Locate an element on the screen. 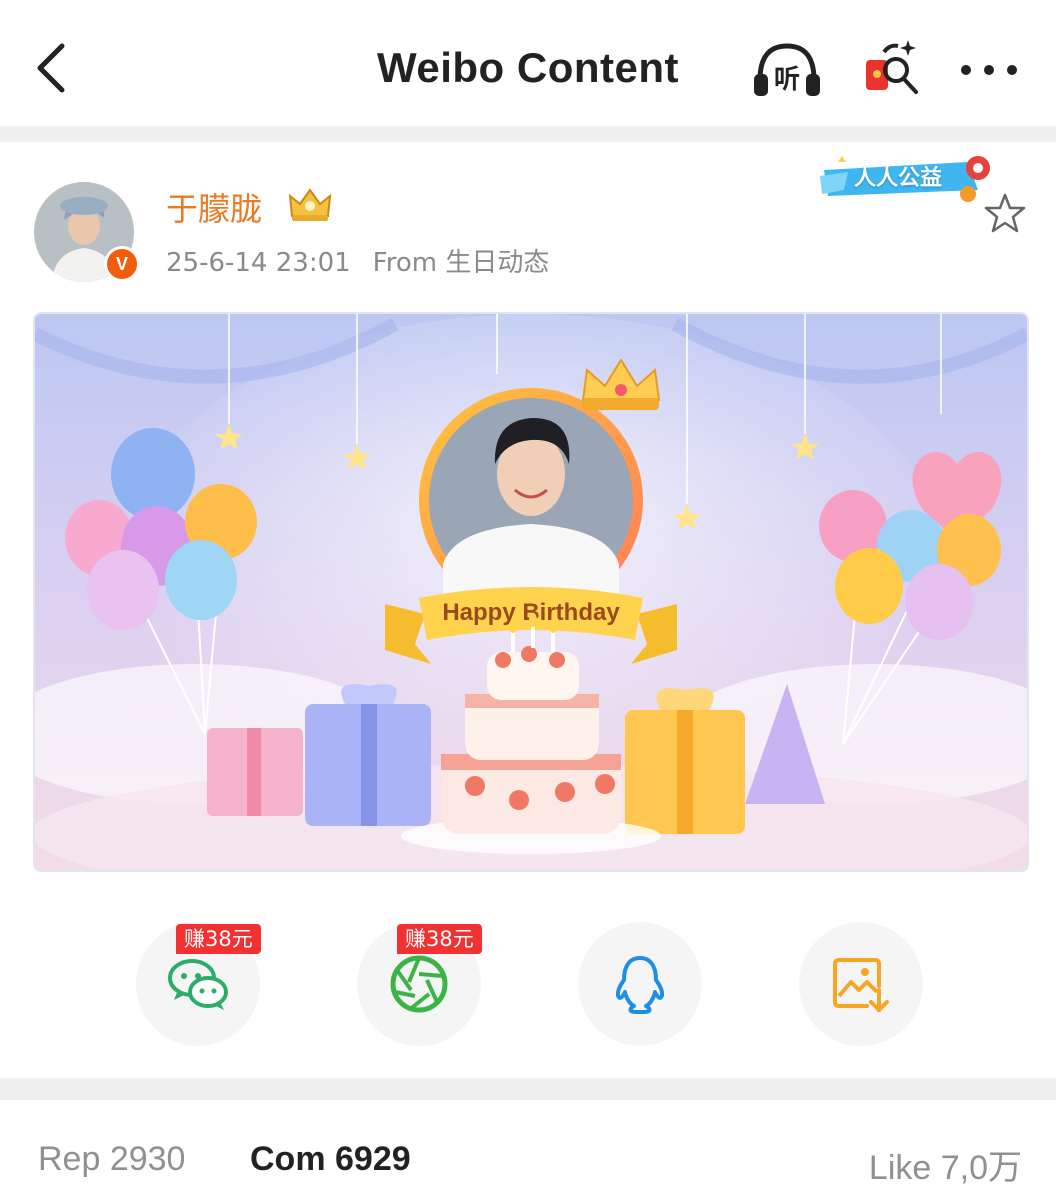  post-source: From 生日动态 is located at coordinates (461, 263).